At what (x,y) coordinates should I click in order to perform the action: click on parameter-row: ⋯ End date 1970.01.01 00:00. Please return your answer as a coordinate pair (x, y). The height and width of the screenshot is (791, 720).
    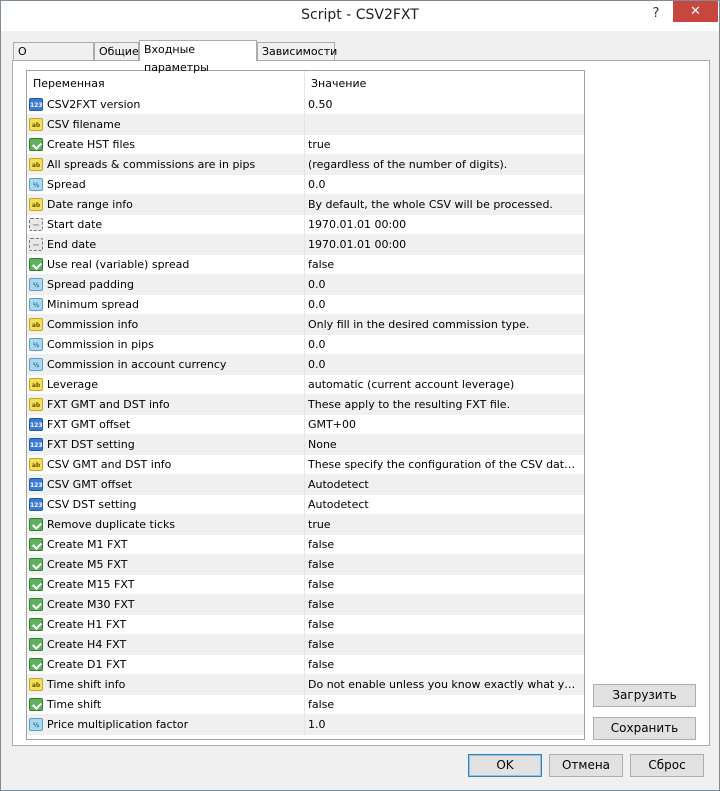
    Looking at the image, I should click on (305, 245).